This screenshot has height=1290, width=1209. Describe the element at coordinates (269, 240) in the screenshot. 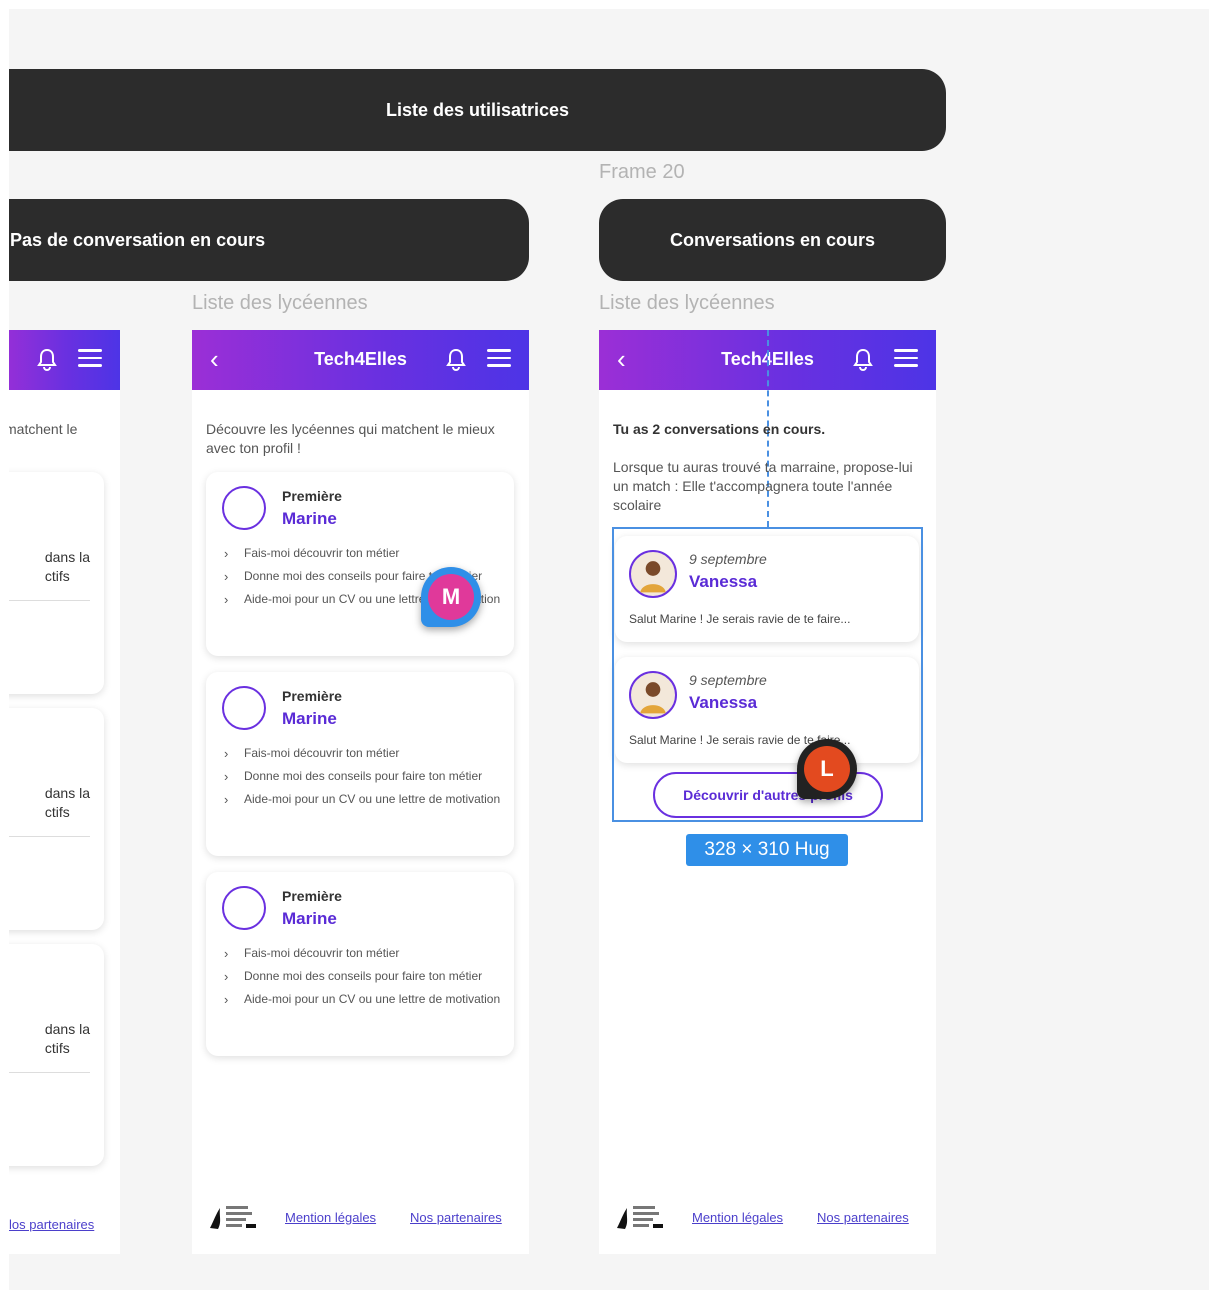

I see `no-conversation-banner: Pas de conversation en cours` at that location.